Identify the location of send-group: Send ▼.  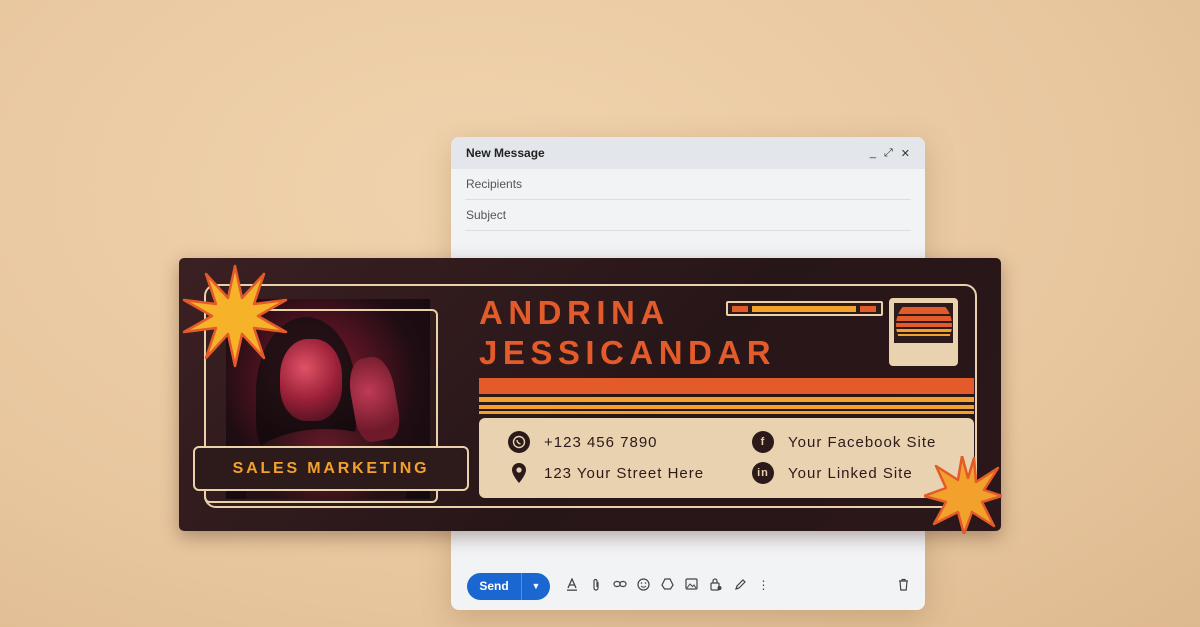
(508, 586).